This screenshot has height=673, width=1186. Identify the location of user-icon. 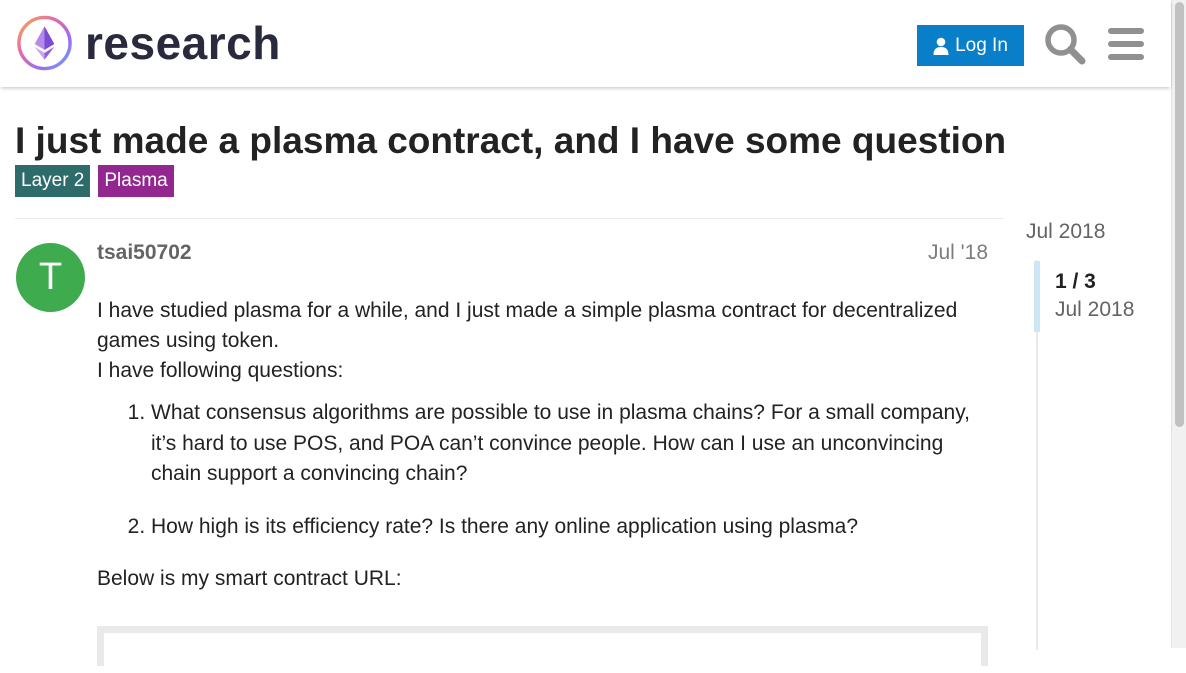
(941, 46).